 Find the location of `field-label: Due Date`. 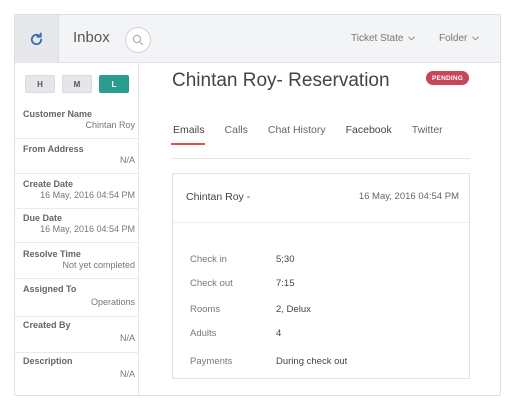

field-label: Due Date is located at coordinates (43, 218).